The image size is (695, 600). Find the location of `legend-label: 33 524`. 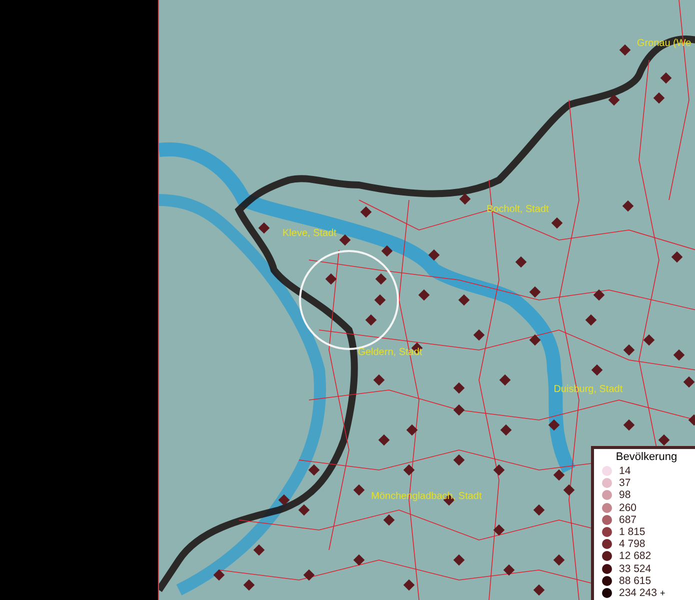

legend-label: 33 524 is located at coordinates (635, 568).